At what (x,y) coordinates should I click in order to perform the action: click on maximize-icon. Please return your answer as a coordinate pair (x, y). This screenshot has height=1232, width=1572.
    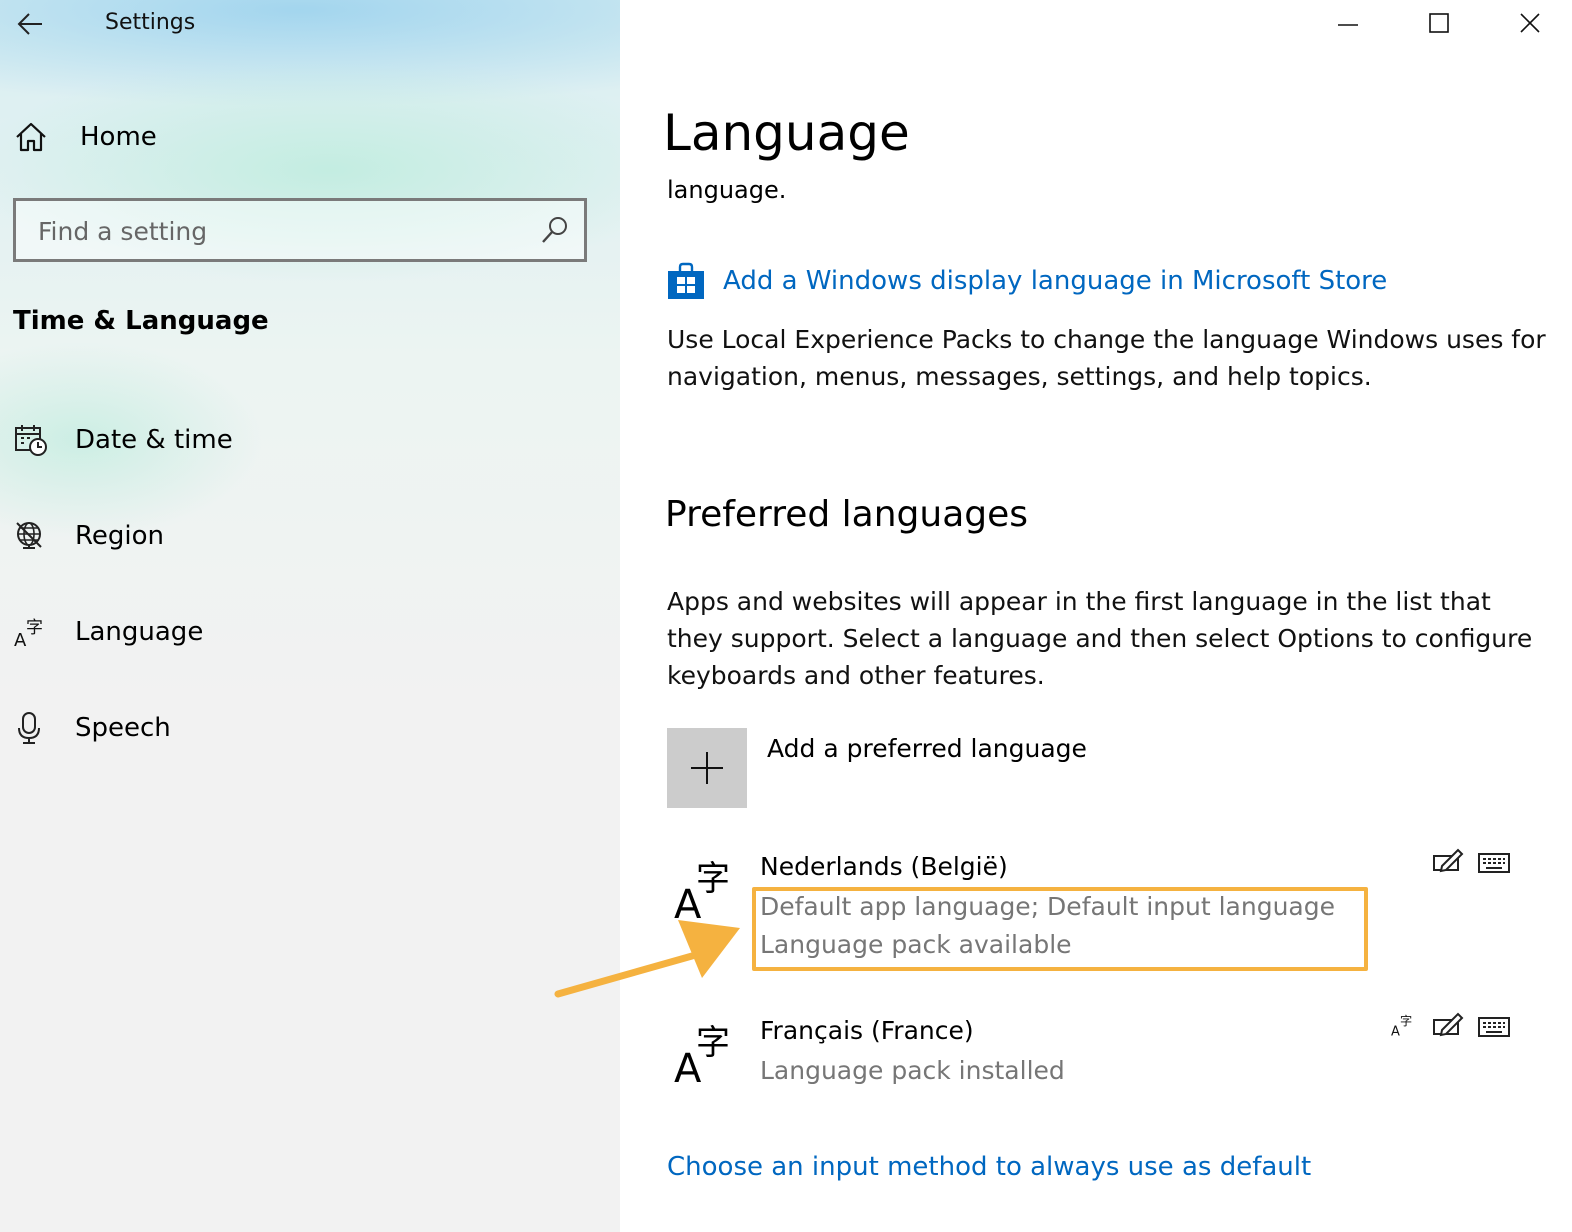
    Looking at the image, I should click on (1439, 25).